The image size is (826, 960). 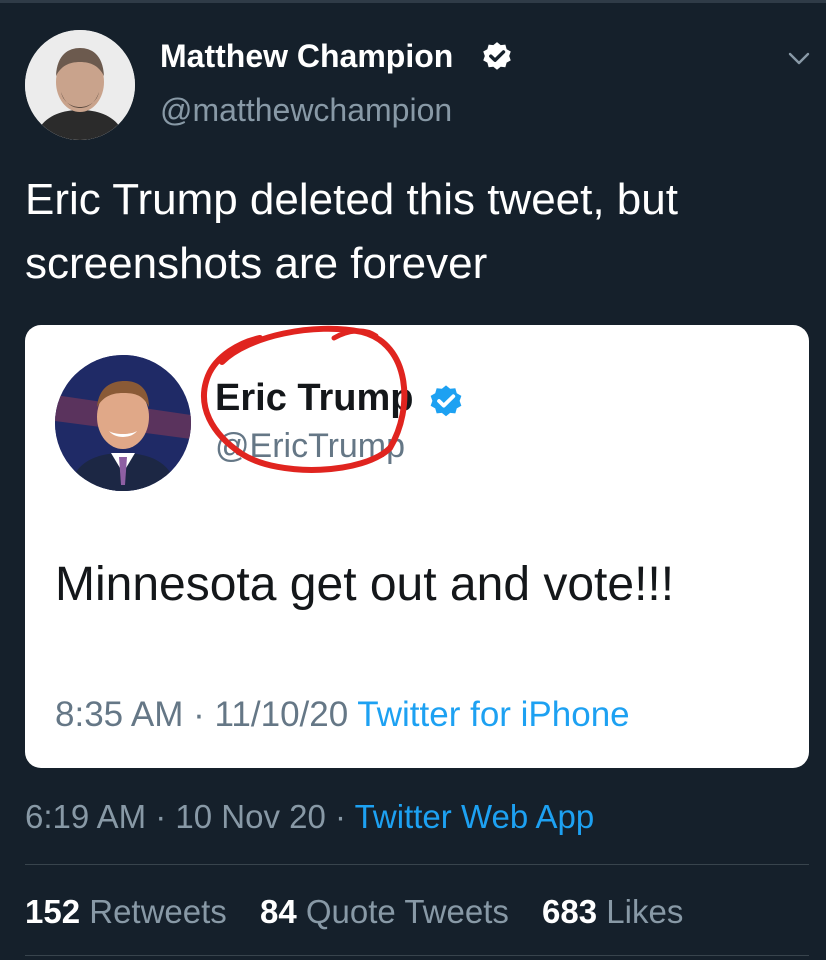 What do you see at coordinates (123, 423) in the screenshot?
I see `embedded-avatar` at bounding box center [123, 423].